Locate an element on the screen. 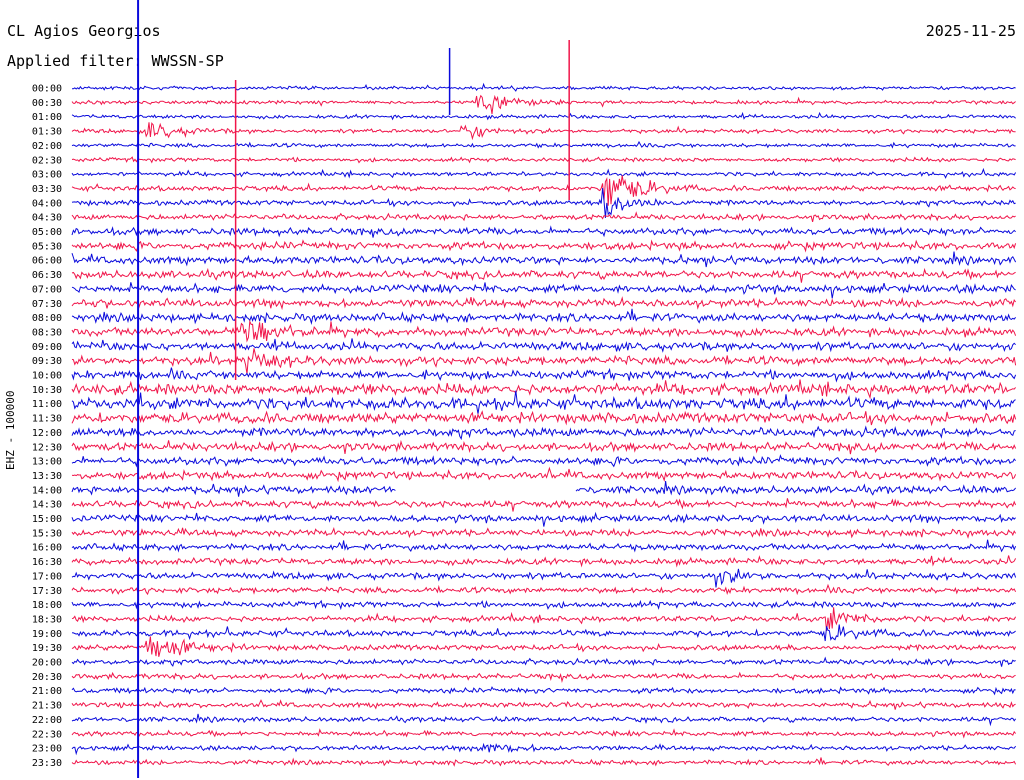 Image resolution: width=1024 pixels, height=780 pixels. time-label: 09:00 is located at coordinates (47, 347).